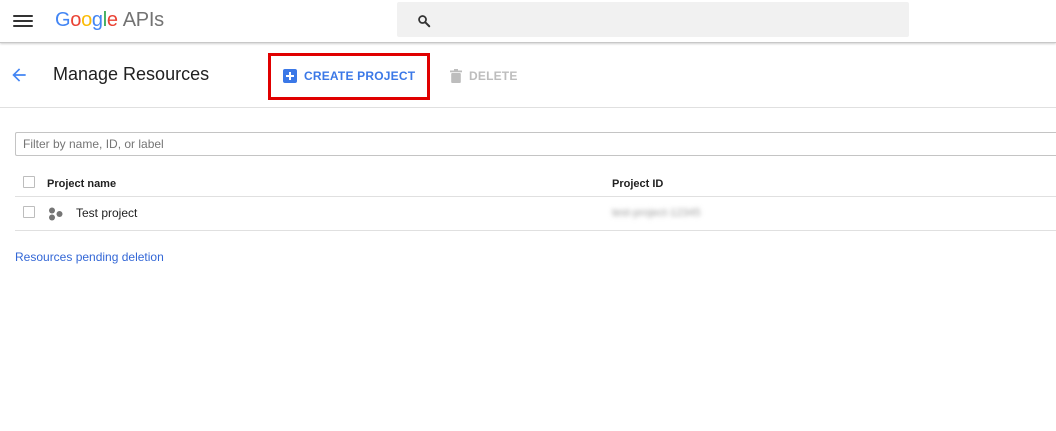 The height and width of the screenshot is (431, 1056). What do you see at coordinates (63, 20) in the screenshot?
I see `logo-letter: G` at bounding box center [63, 20].